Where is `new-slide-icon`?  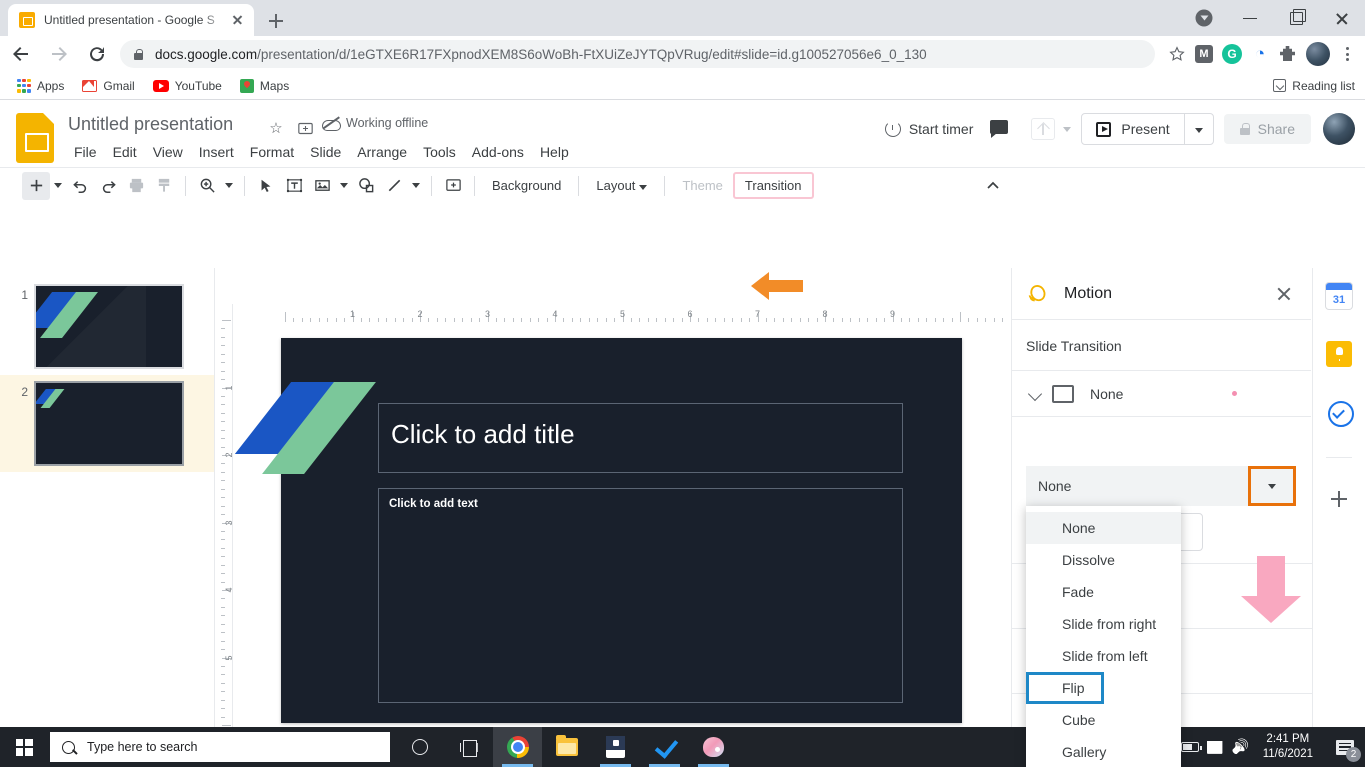 new-slide-icon is located at coordinates (36, 185).